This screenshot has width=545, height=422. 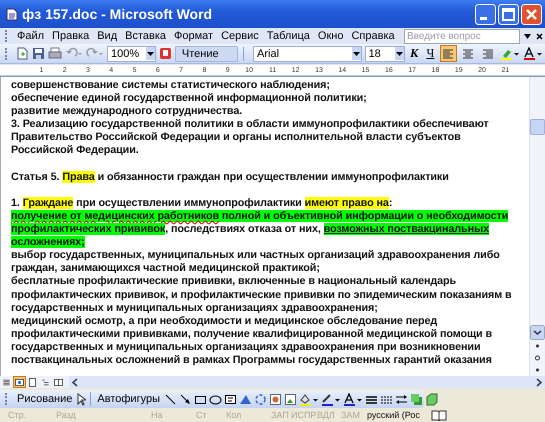 I want to click on vertical-scrollbar, so click(x=537, y=226).